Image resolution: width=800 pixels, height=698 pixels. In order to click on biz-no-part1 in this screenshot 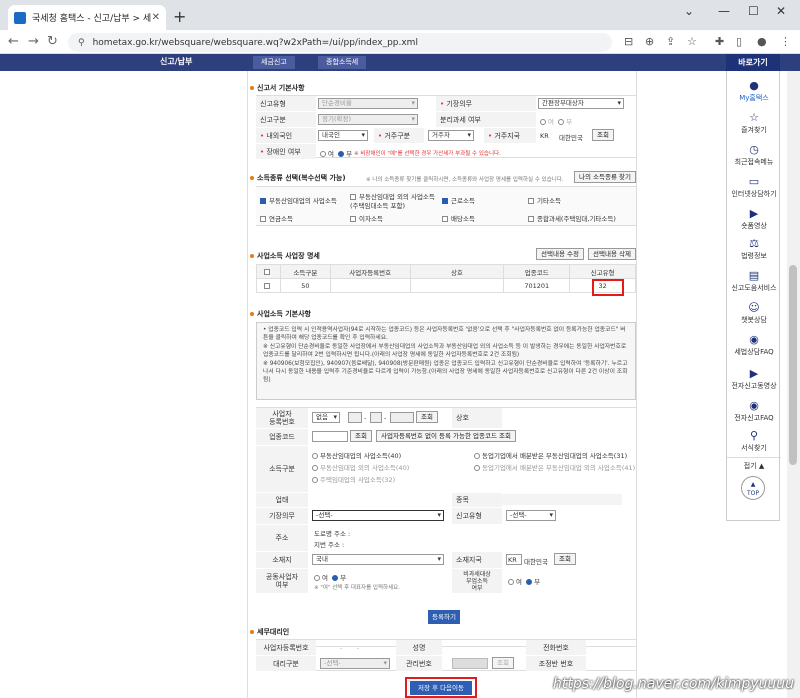, I will do `click(355, 417)`.